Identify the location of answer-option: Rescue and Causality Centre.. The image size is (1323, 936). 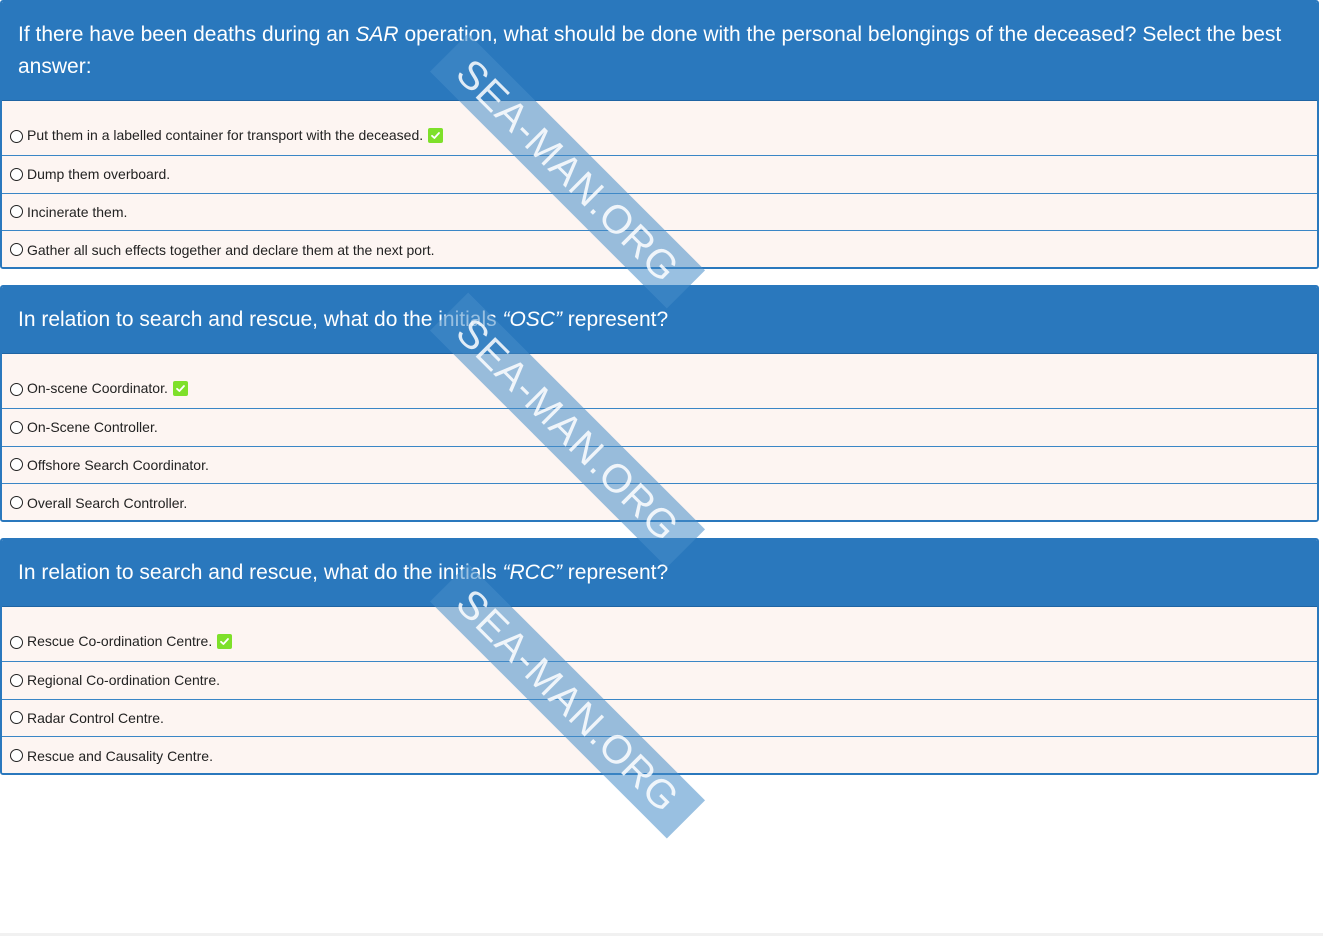
(659, 755).